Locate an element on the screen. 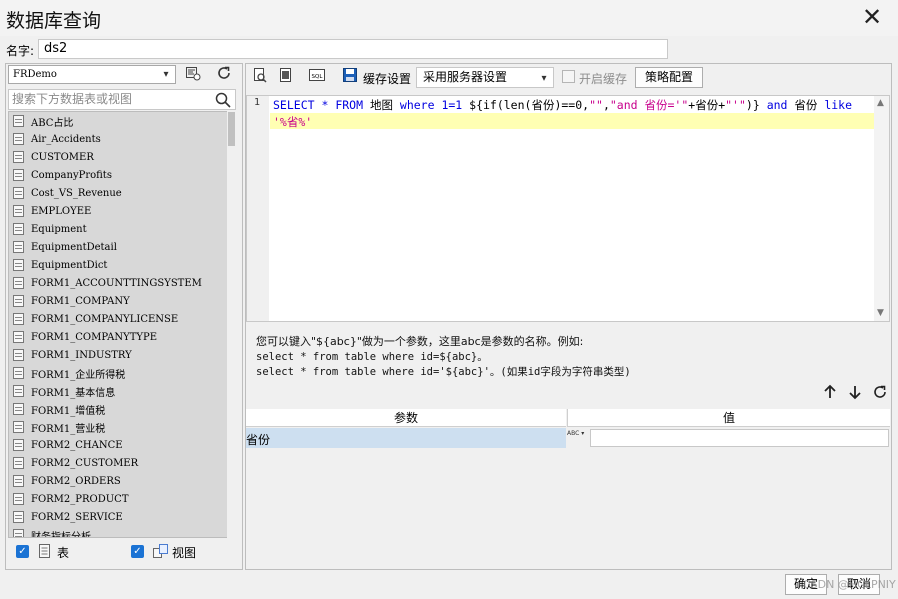  table-list-item: FORM1_ACCOUNTTINGSYSTEM is located at coordinates (119, 283).